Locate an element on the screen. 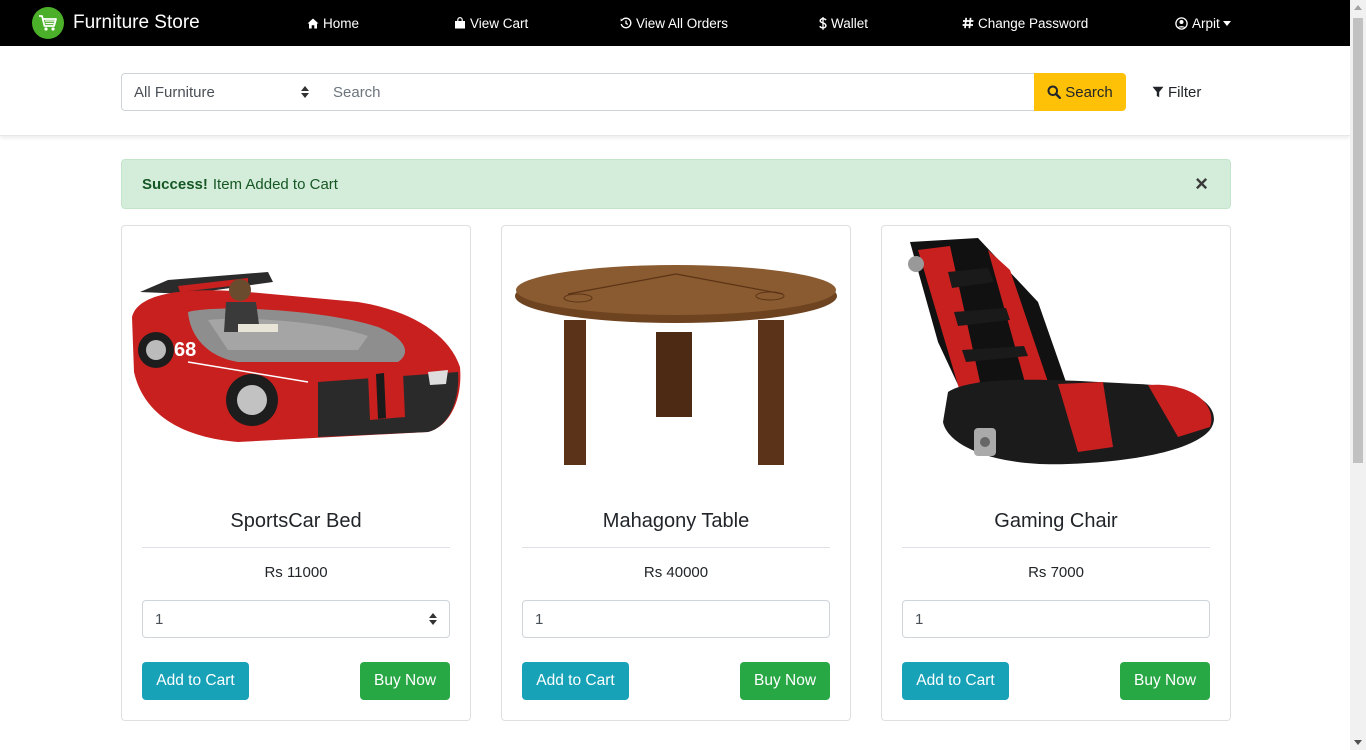 The height and width of the screenshot is (750, 1366). filter-icon is located at coordinates (1158, 92).